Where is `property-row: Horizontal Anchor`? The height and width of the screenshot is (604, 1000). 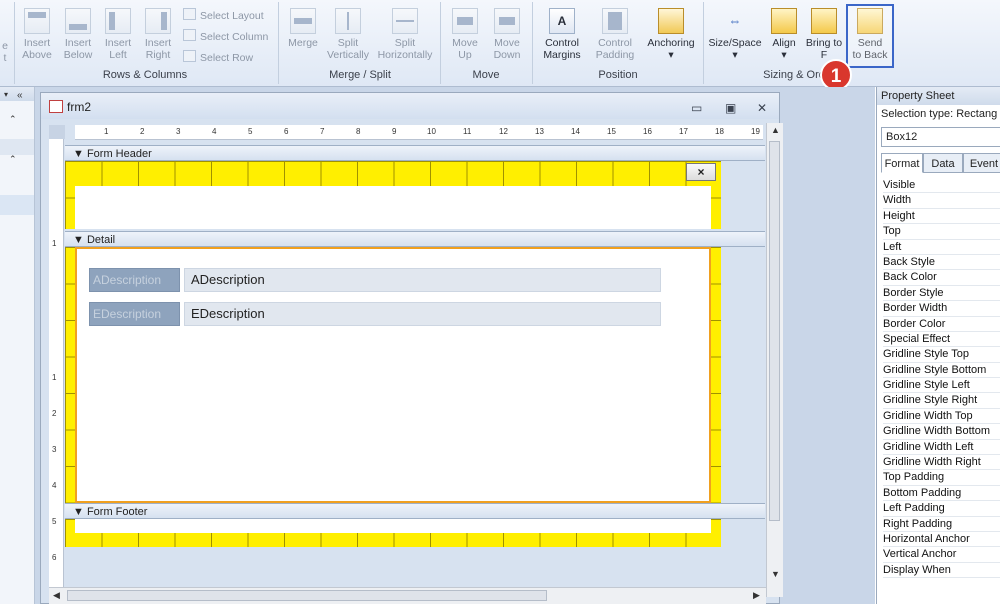
property-row: Horizontal Anchor is located at coordinates (941, 540).